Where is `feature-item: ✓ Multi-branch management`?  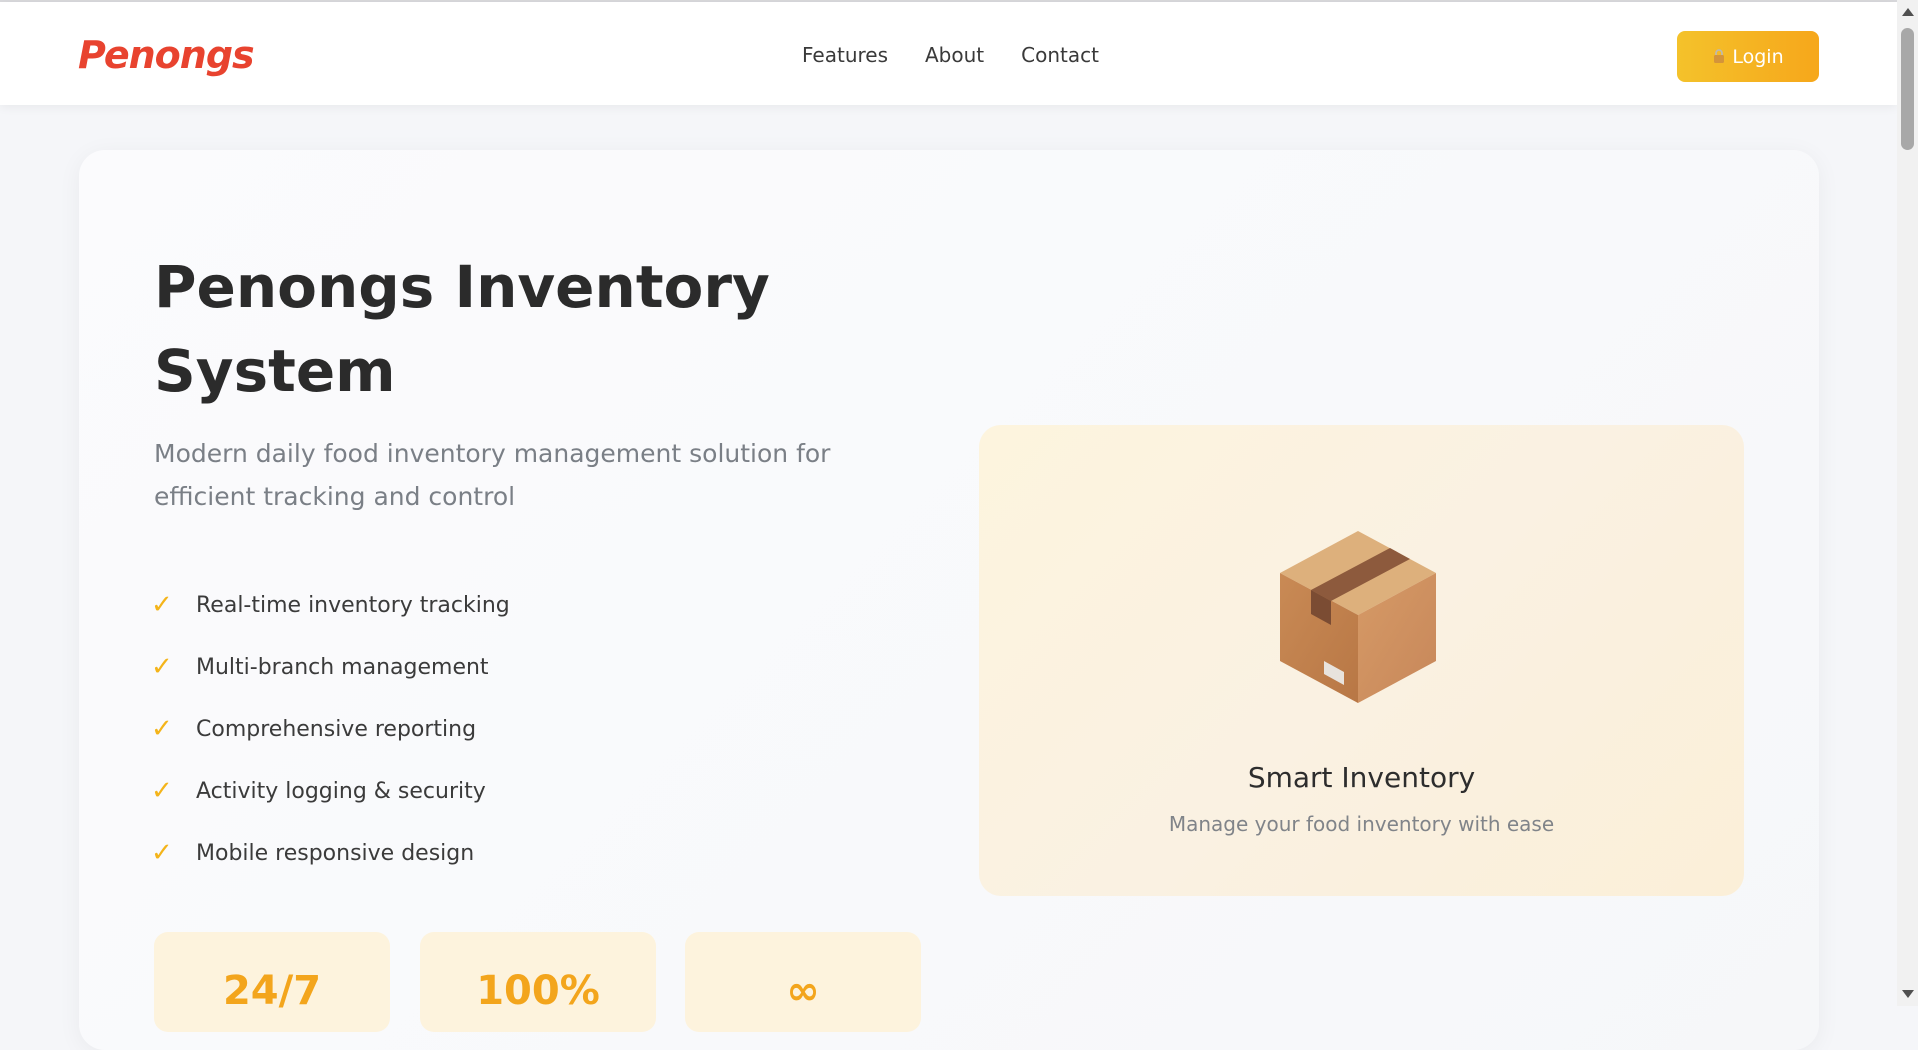
feature-item: ✓ Multi-branch management is located at coordinates (330, 667).